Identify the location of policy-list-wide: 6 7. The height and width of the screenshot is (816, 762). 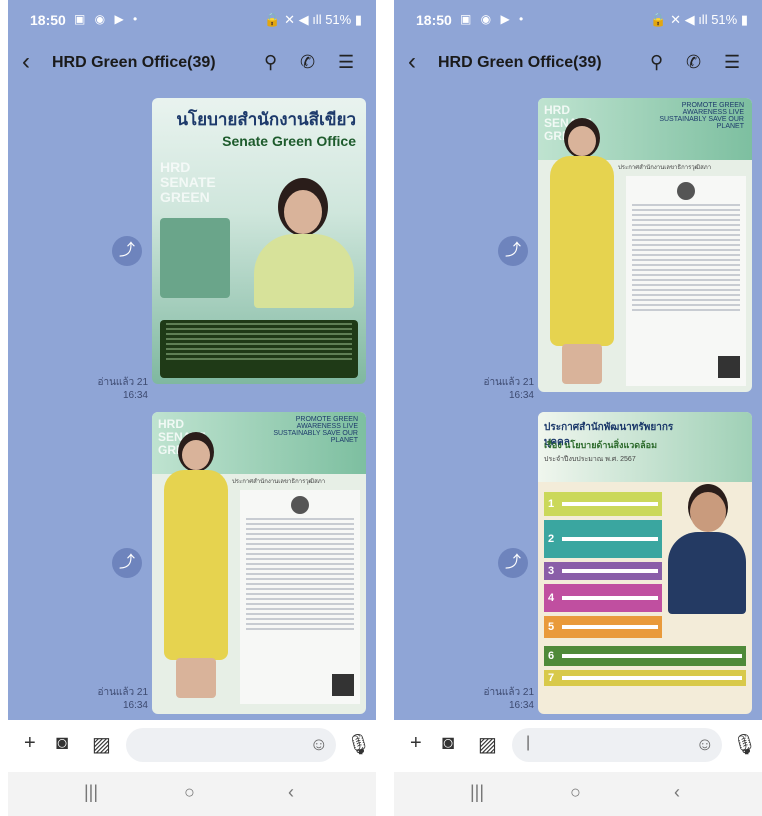
(645, 668).